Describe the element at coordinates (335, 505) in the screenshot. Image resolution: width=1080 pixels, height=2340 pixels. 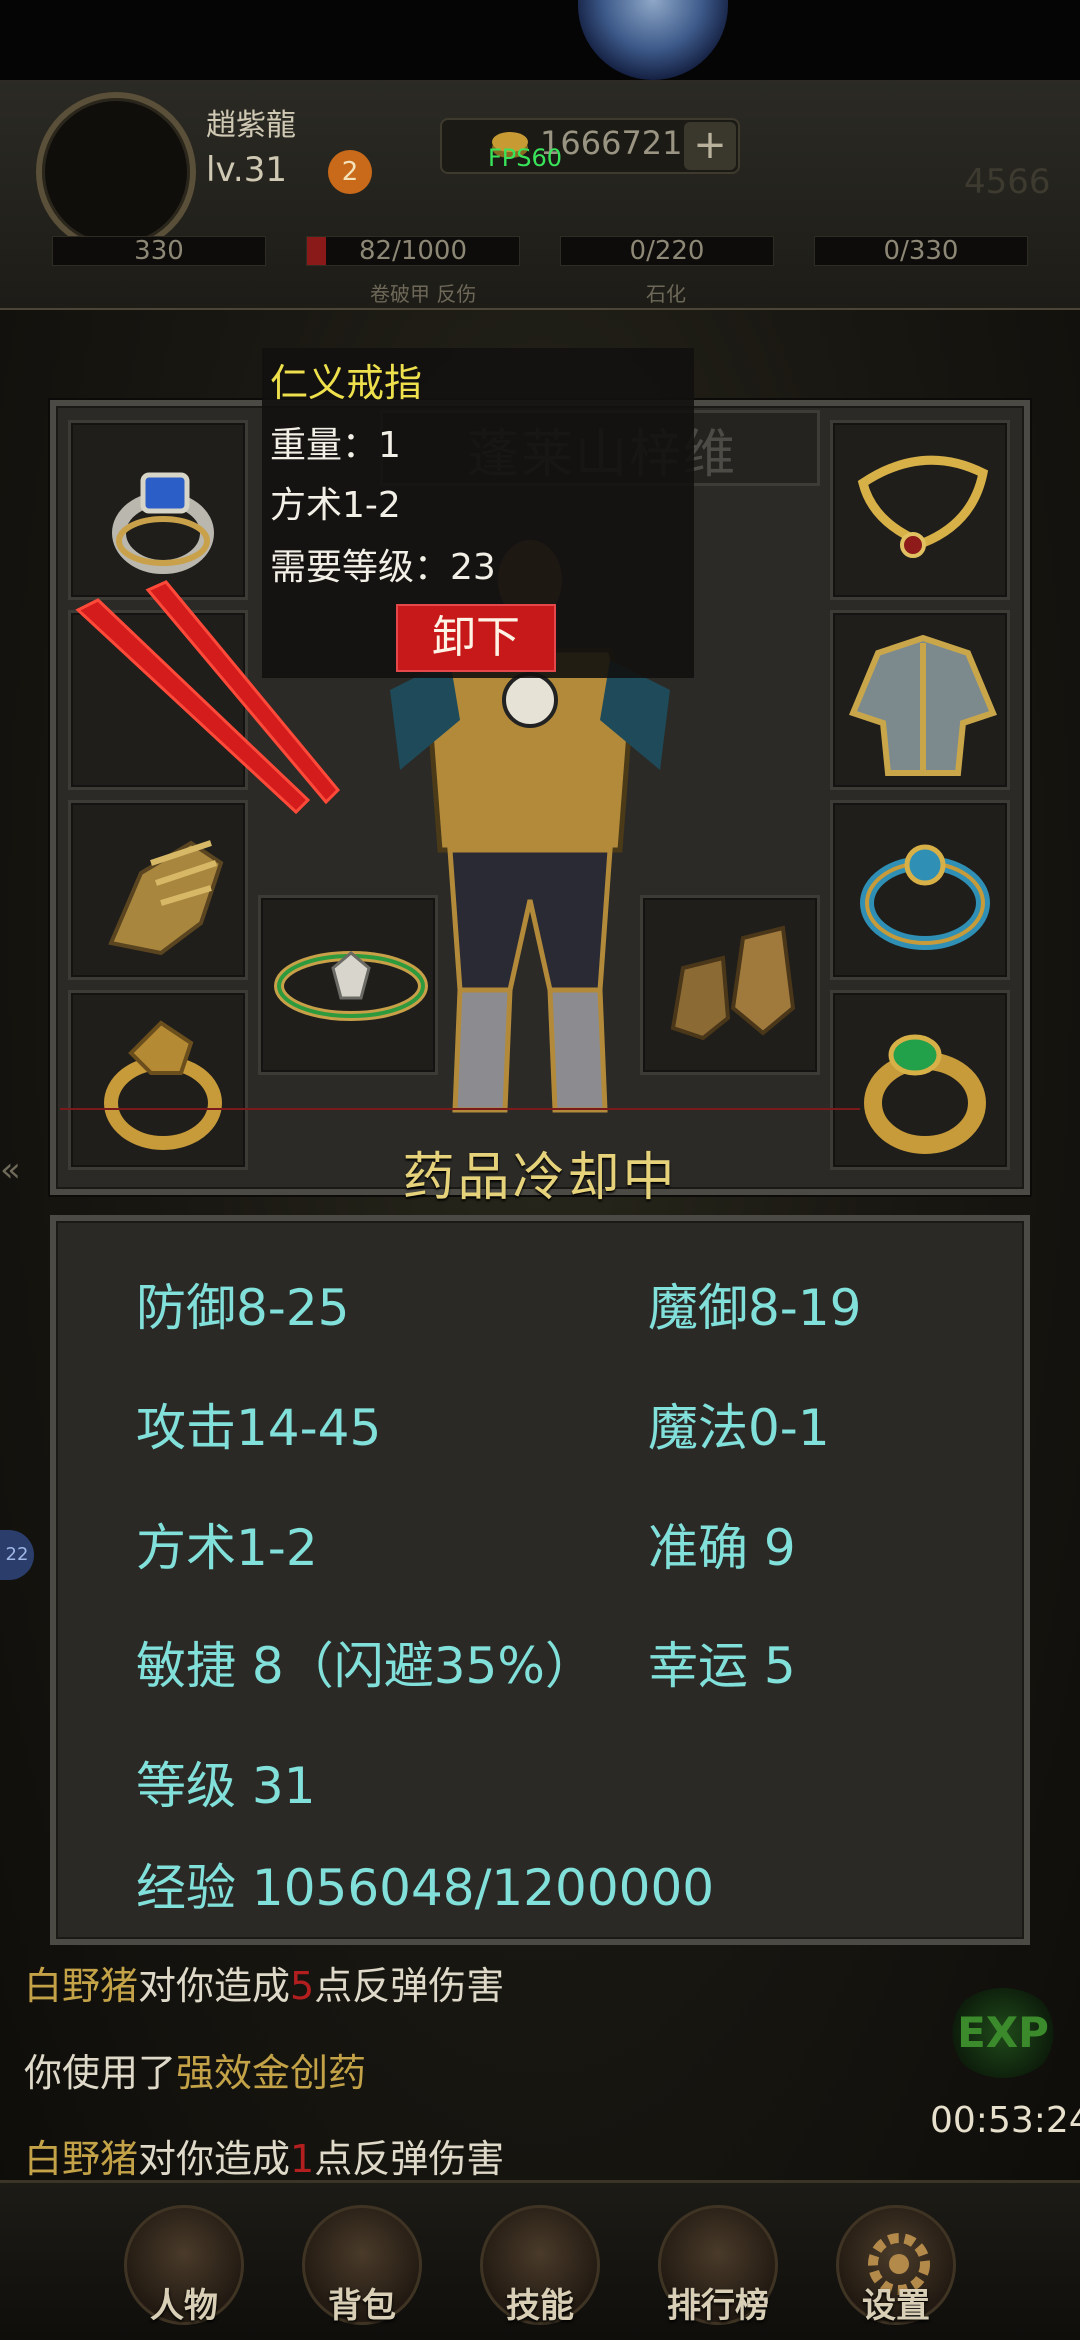
I see `tooltip-stat: 方术1-2` at that location.